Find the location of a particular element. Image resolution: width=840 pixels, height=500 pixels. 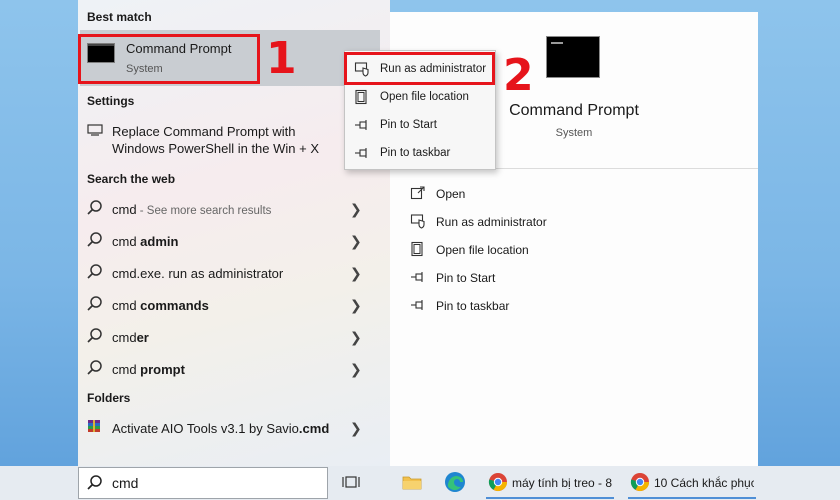

web-result-text: cmd commands is located at coordinates (160, 305).